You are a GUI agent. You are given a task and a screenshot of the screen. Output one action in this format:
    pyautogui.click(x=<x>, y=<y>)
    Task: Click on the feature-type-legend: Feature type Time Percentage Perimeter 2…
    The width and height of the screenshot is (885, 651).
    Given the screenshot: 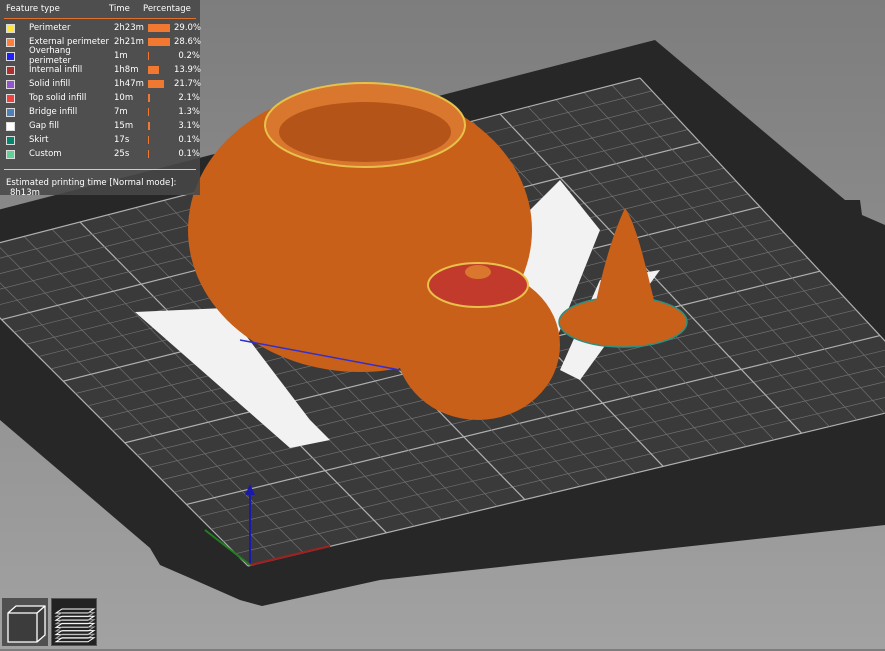 What is the action you would take?
    pyautogui.click(x=101, y=99)
    